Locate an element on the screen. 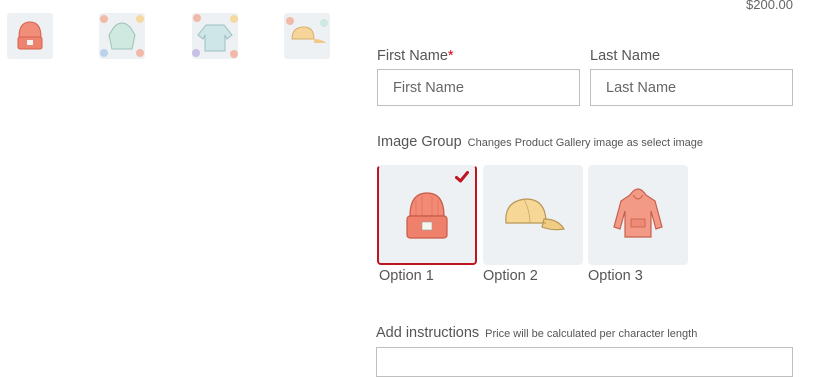 The height and width of the screenshot is (377, 822). option-2-label: Option 2 is located at coordinates (510, 276).